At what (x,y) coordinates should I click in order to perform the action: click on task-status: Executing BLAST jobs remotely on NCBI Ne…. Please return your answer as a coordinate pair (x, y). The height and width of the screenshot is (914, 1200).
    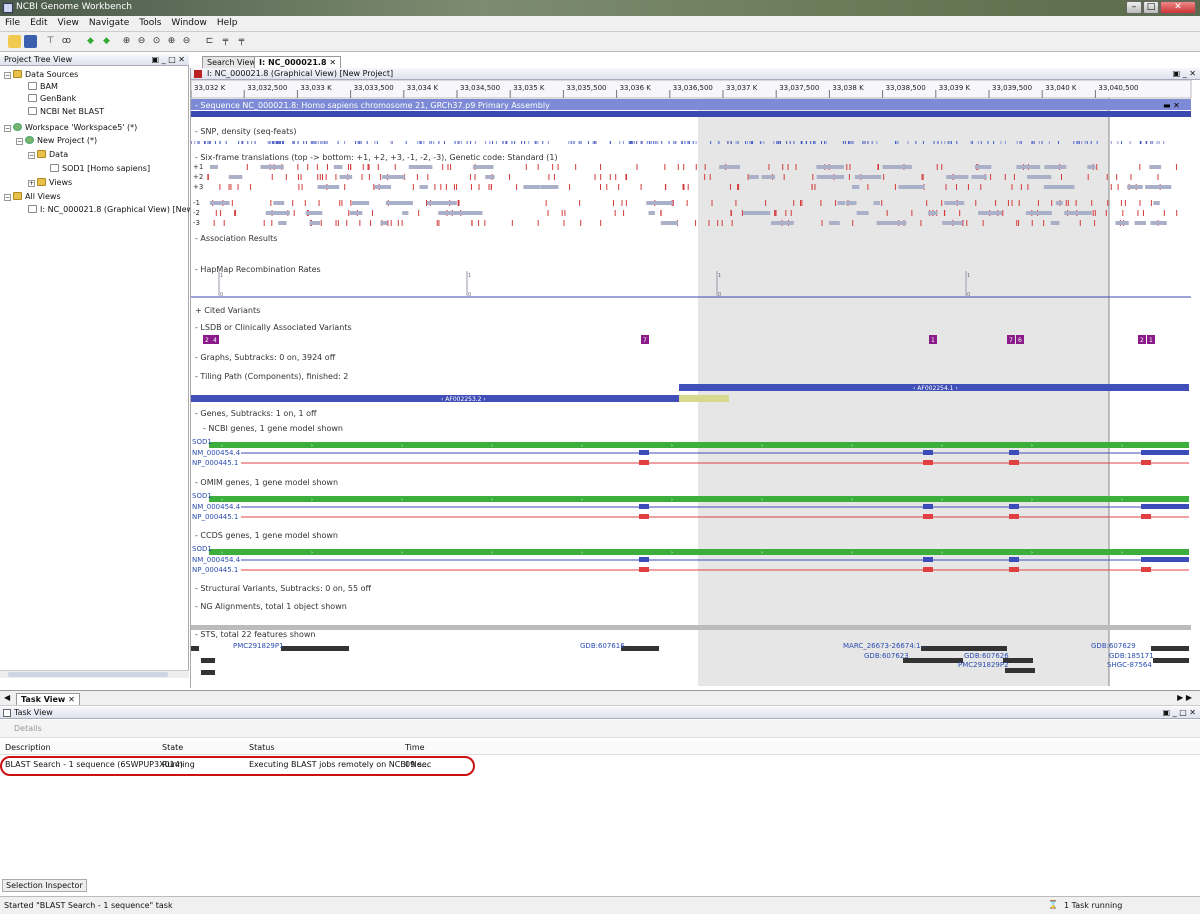
    Looking at the image, I should click on (339, 764).